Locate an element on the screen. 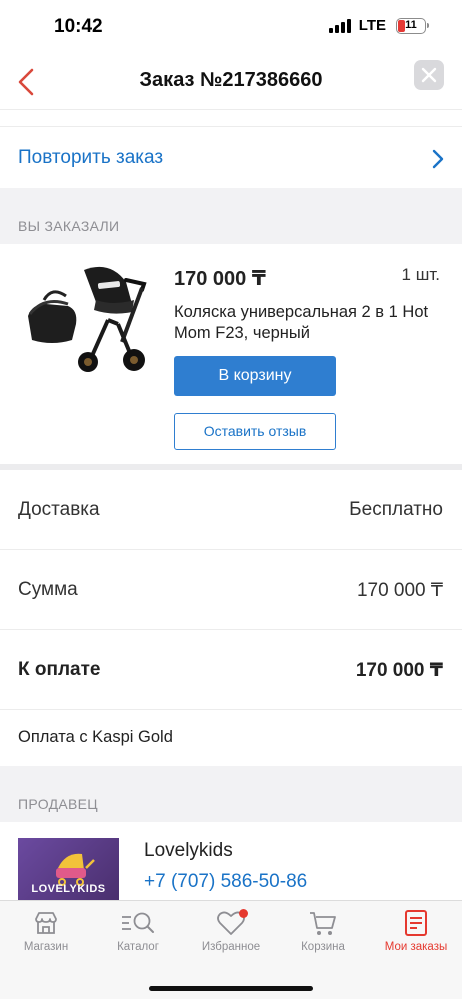 The width and height of the screenshot is (462, 999). repeat-order-row: Повторить заказ is located at coordinates (231, 157).